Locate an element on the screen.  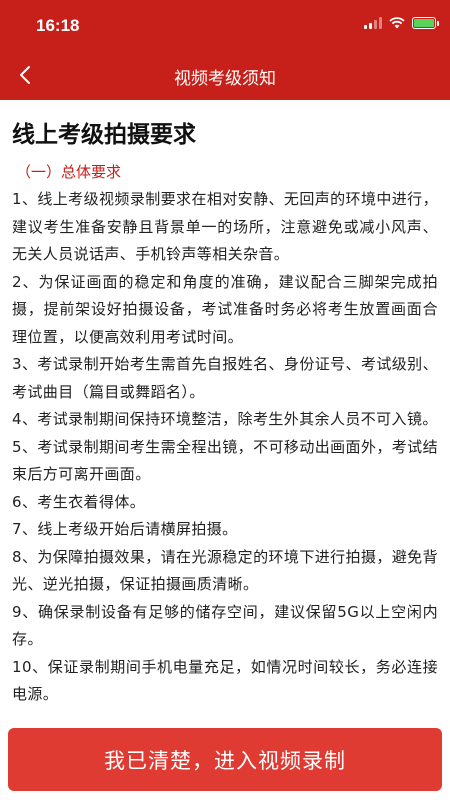
list-item: 7、线上考级开始后请横屏拍摄。 is located at coordinates (125, 529).